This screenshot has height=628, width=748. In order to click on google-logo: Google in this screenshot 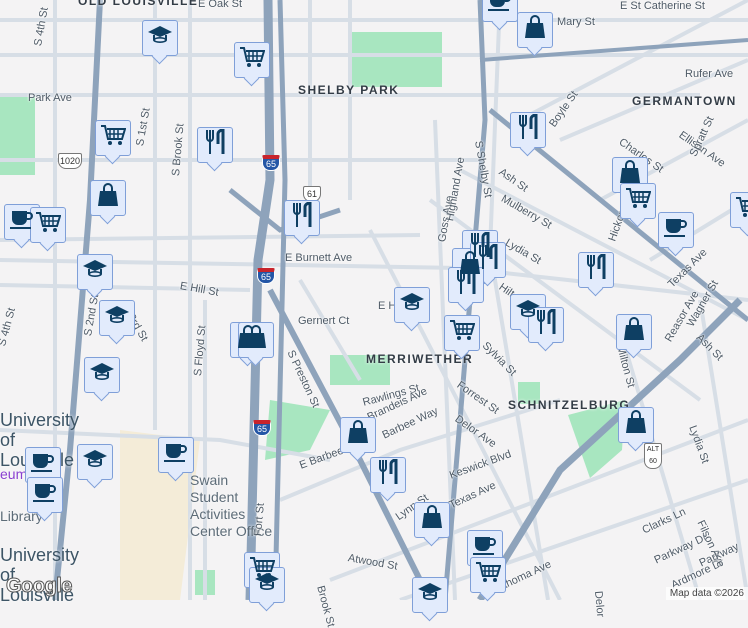, I will do `click(39, 586)`.